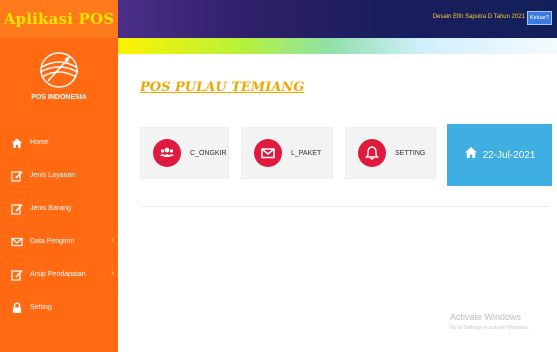 The width and height of the screenshot is (557, 352). I want to click on current-date: 22-Jul-2021, so click(509, 155).